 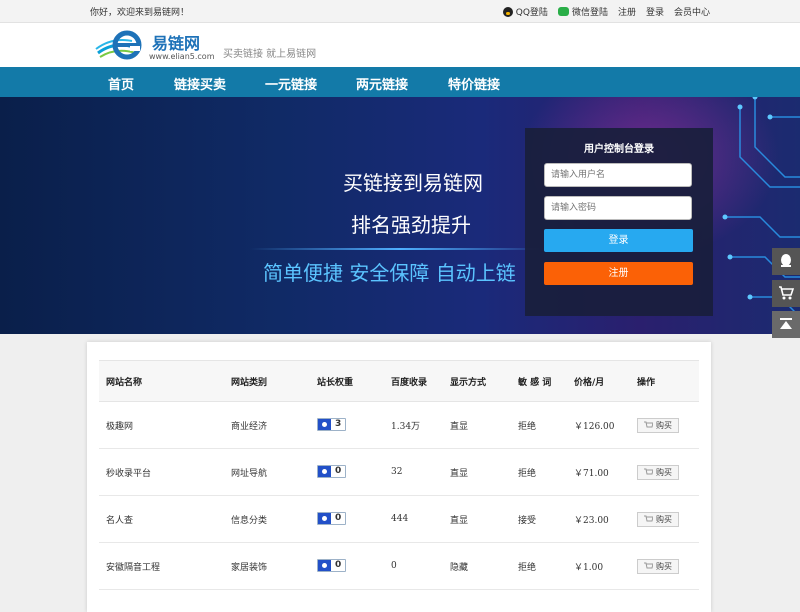 What do you see at coordinates (176, 43) in the screenshot?
I see `brand-name: 易链网` at bounding box center [176, 43].